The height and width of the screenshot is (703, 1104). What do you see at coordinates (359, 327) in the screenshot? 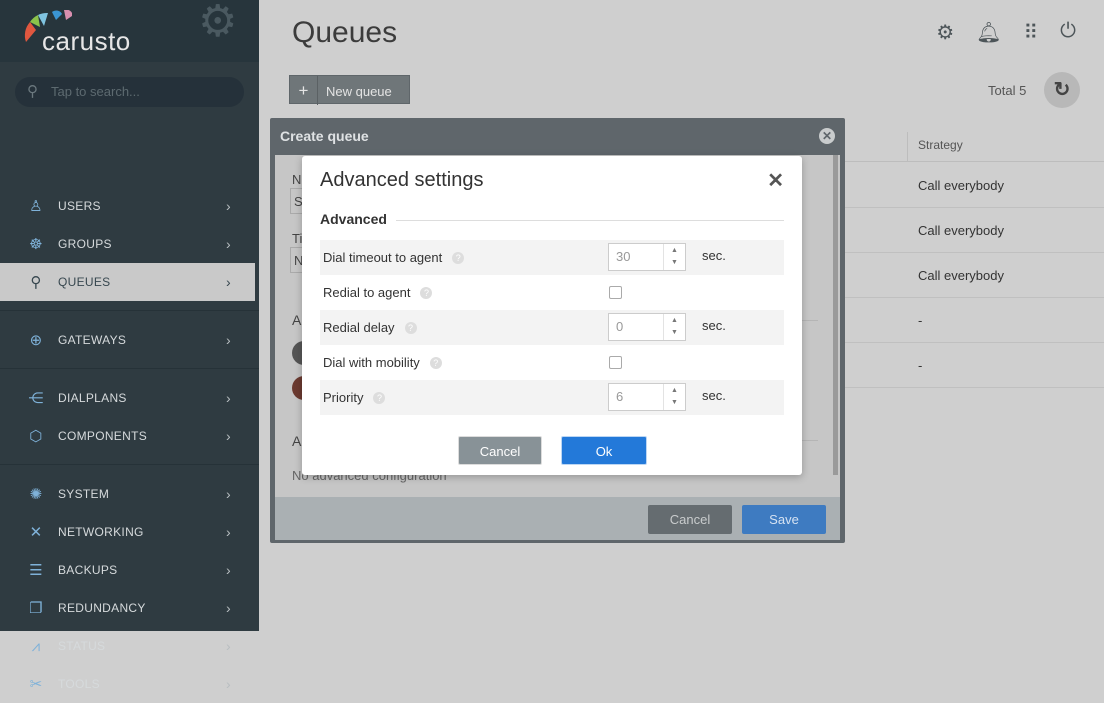
I see `setting-label: Redial delay` at bounding box center [359, 327].